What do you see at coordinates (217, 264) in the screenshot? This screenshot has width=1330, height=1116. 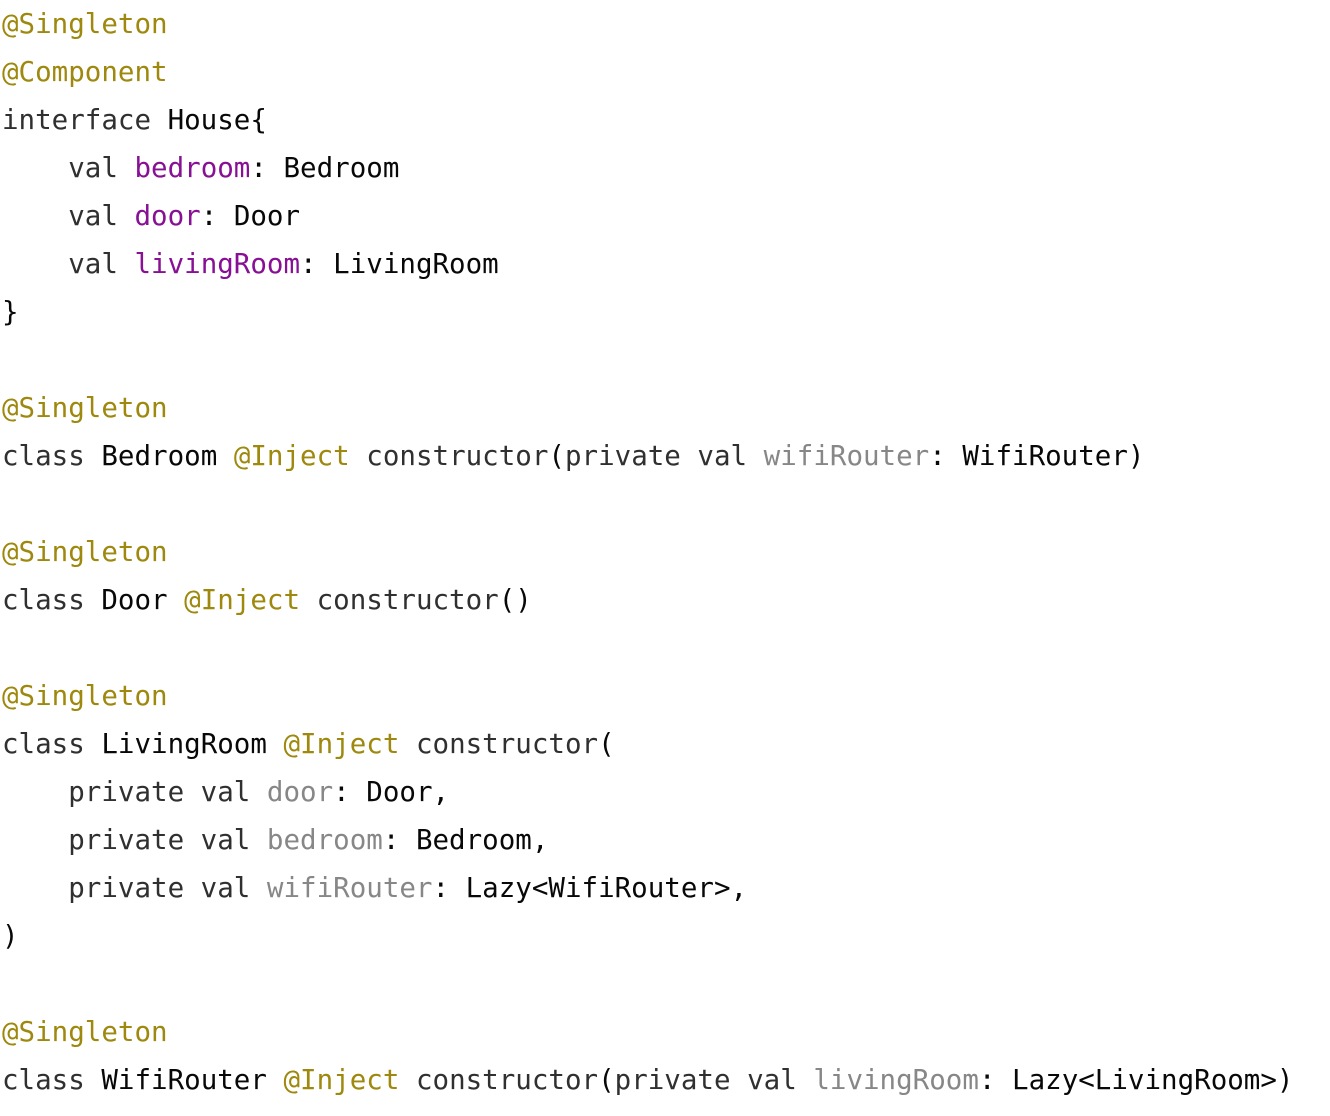 I see `property-token: livingRoom` at bounding box center [217, 264].